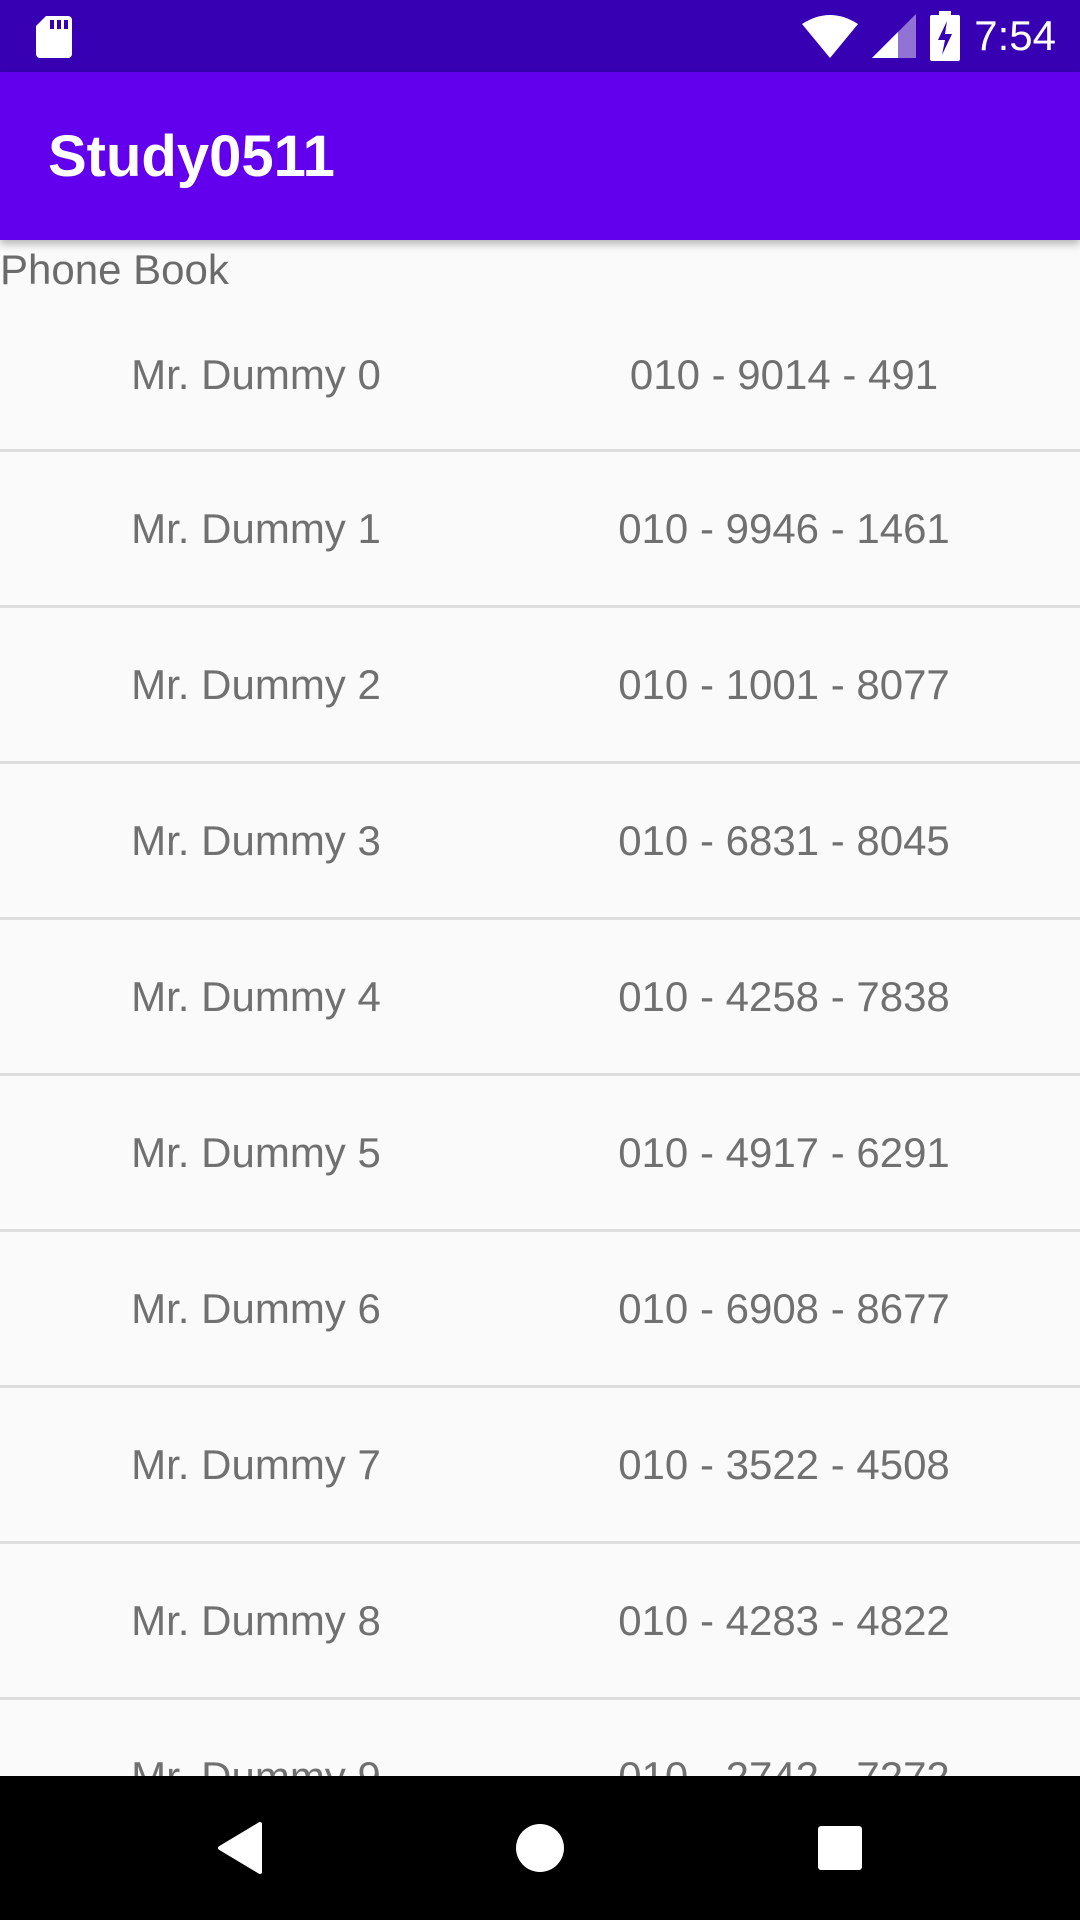  I want to click on status-time: 7:54, so click(1015, 35).